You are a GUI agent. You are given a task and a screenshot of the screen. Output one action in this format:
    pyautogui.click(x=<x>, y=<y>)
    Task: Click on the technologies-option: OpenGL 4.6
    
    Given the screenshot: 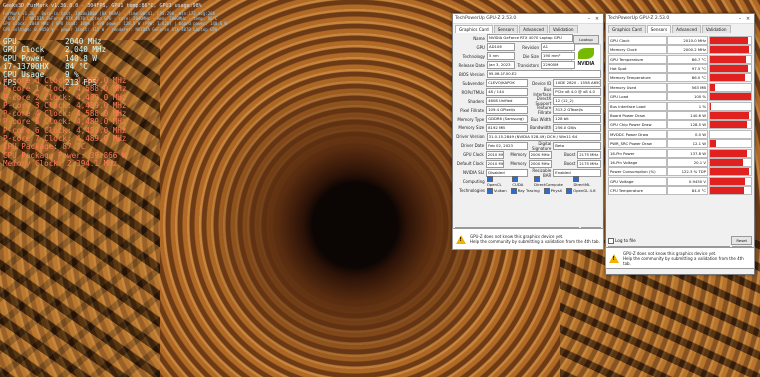 What is the action you would take?
    pyautogui.click(x=581, y=190)
    